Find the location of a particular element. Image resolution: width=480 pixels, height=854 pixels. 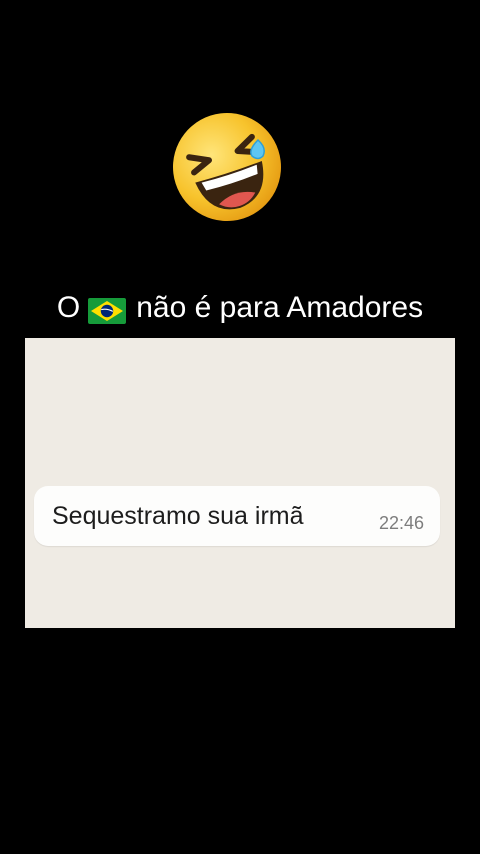

caption-text: O não é para Amadores is located at coordinates (240, 308).